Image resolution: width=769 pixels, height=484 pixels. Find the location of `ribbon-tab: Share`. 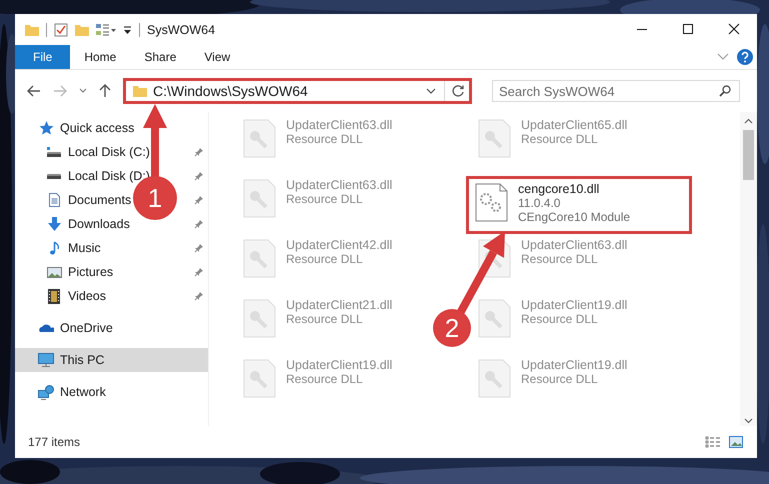

ribbon-tab: Share is located at coordinates (160, 57).